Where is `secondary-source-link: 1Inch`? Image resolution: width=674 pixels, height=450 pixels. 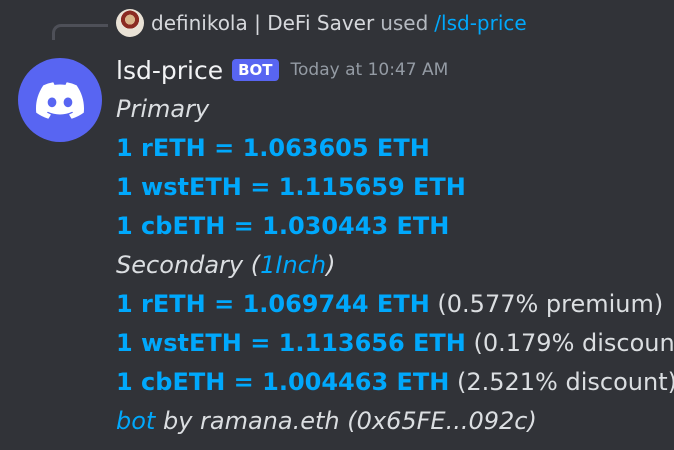
secondary-source-link: 1Inch is located at coordinates (293, 265).